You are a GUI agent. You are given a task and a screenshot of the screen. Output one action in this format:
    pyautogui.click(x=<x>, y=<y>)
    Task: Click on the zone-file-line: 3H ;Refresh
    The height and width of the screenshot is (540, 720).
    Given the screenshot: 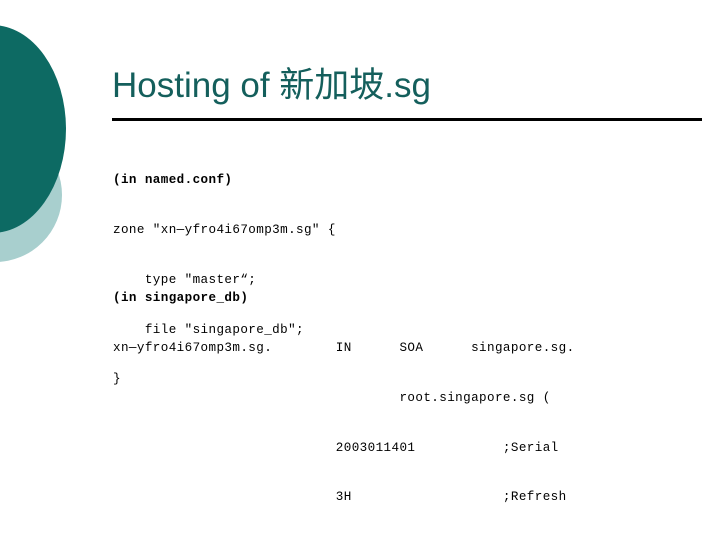 What is the action you would take?
    pyautogui.click(x=340, y=497)
    